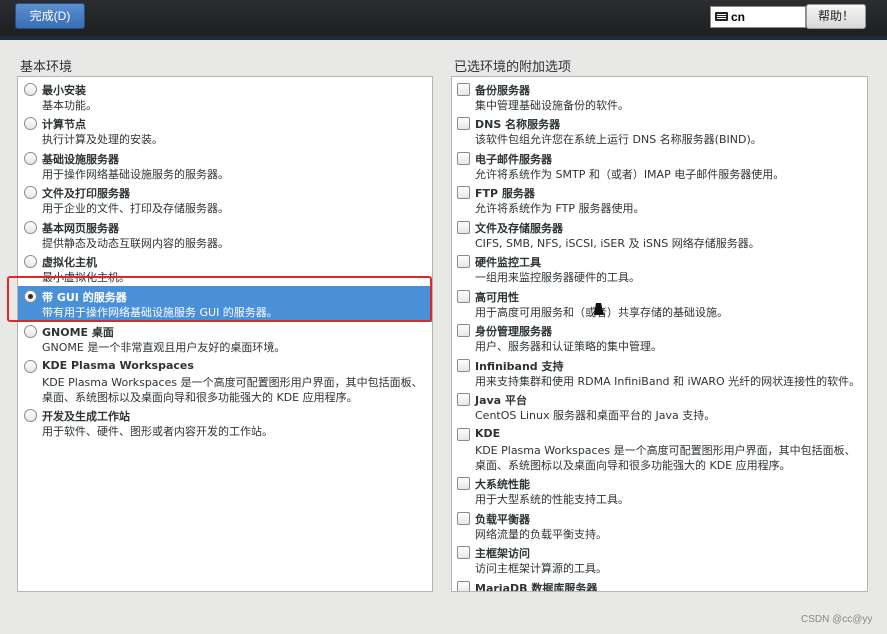 Image resolution: width=887 pixels, height=634 pixels. What do you see at coordinates (552, 105) in the screenshot?
I see `addon-description: 集中管理基础设施备份的软件。` at bounding box center [552, 105].